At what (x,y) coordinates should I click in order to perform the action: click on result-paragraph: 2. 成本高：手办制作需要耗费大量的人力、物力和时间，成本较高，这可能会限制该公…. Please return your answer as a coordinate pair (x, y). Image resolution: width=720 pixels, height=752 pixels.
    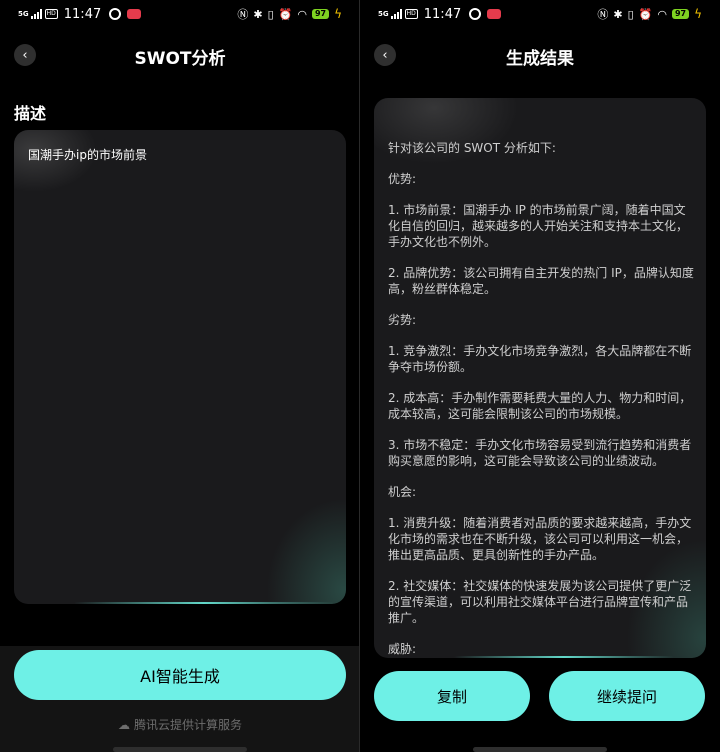
    Looking at the image, I should click on (540, 406).